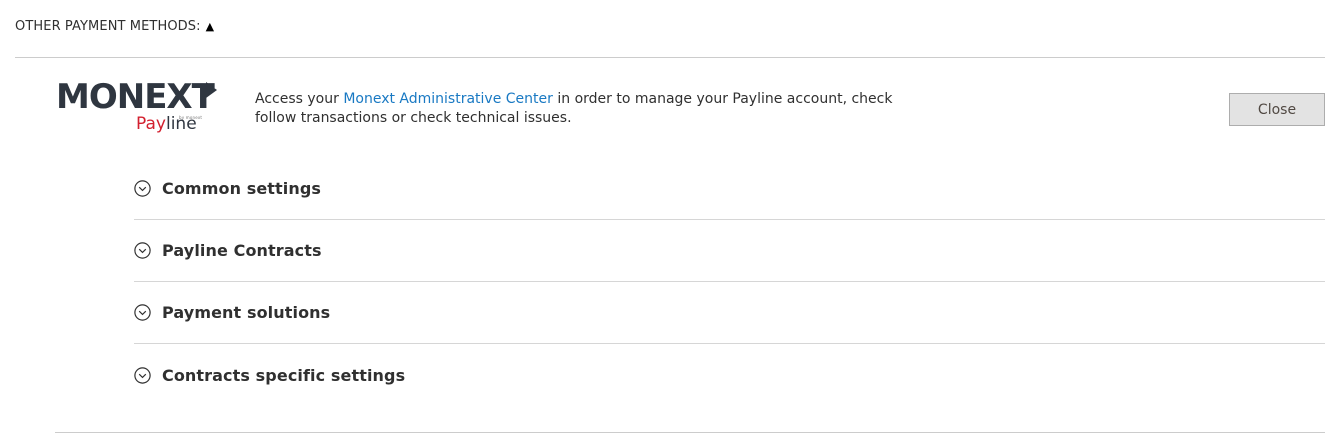  Describe the element at coordinates (242, 188) in the screenshot. I see `group-label: Common settings` at that location.